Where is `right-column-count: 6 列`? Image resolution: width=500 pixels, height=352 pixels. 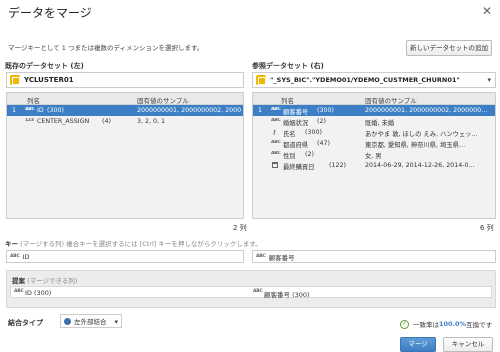
right-column-count: 6 列 is located at coordinates (487, 228).